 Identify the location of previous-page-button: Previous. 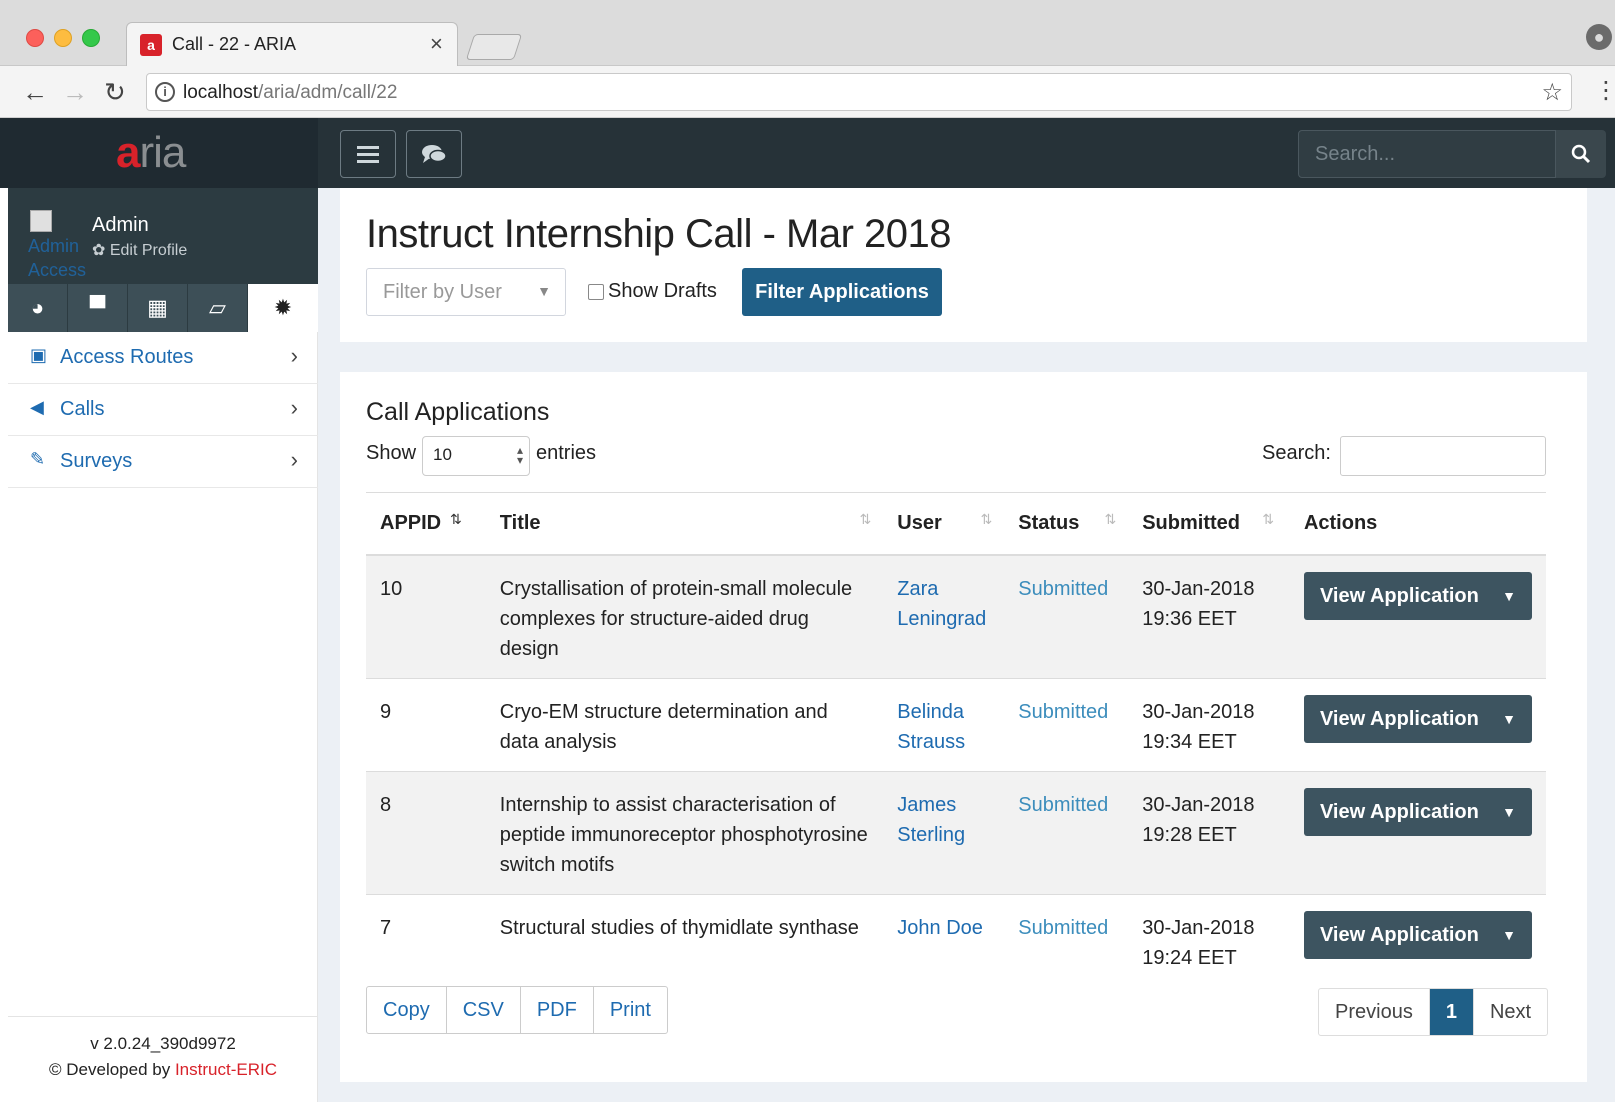
(1374, 1012).